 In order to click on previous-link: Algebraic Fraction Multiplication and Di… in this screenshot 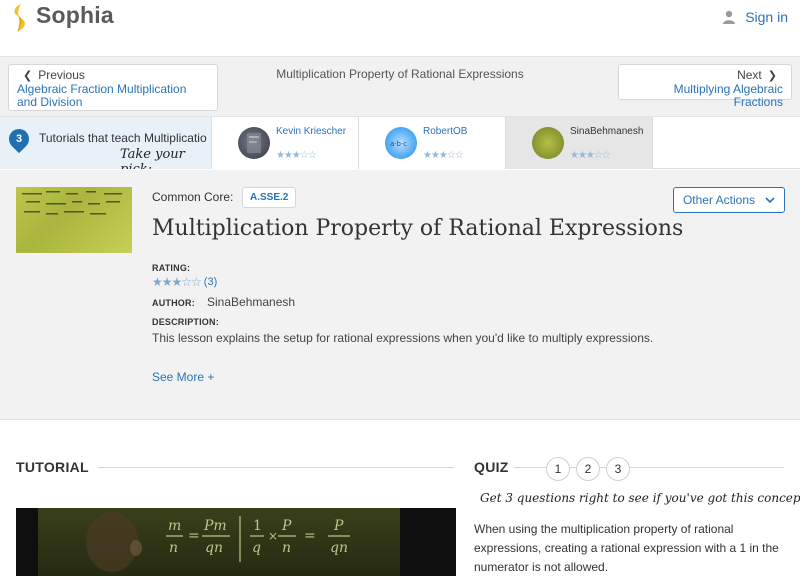, I will do `click(113, 96)`.